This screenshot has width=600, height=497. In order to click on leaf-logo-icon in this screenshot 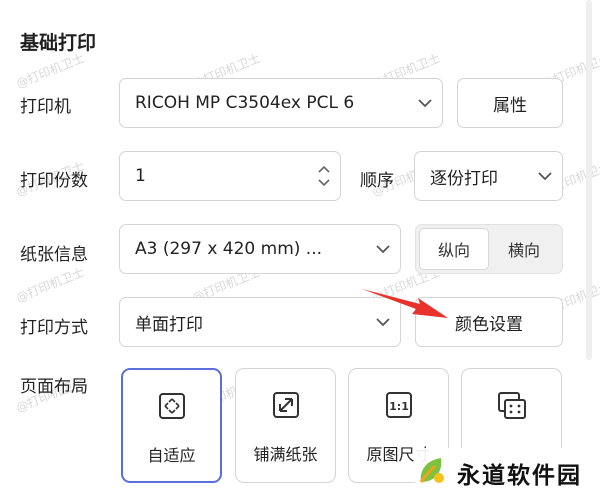, I will do `click(432, 473)`.